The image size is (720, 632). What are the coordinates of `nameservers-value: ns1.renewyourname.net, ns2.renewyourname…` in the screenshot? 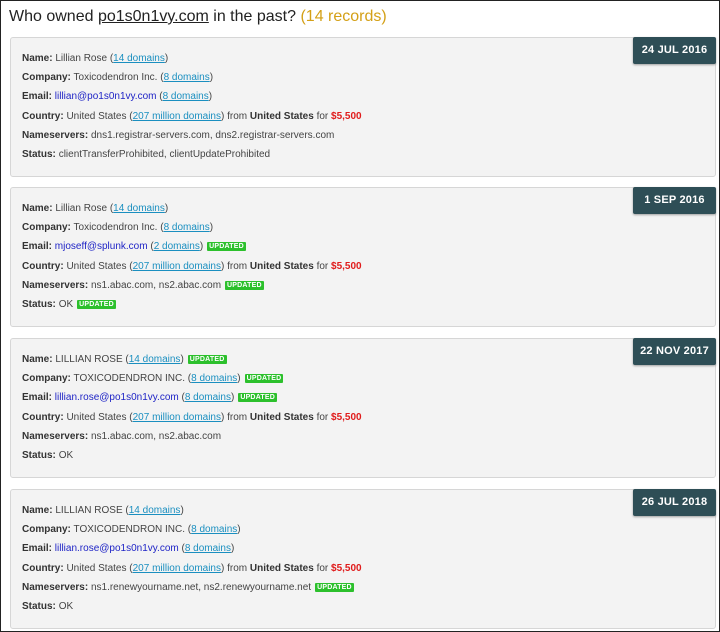 It's located at (201, 587).